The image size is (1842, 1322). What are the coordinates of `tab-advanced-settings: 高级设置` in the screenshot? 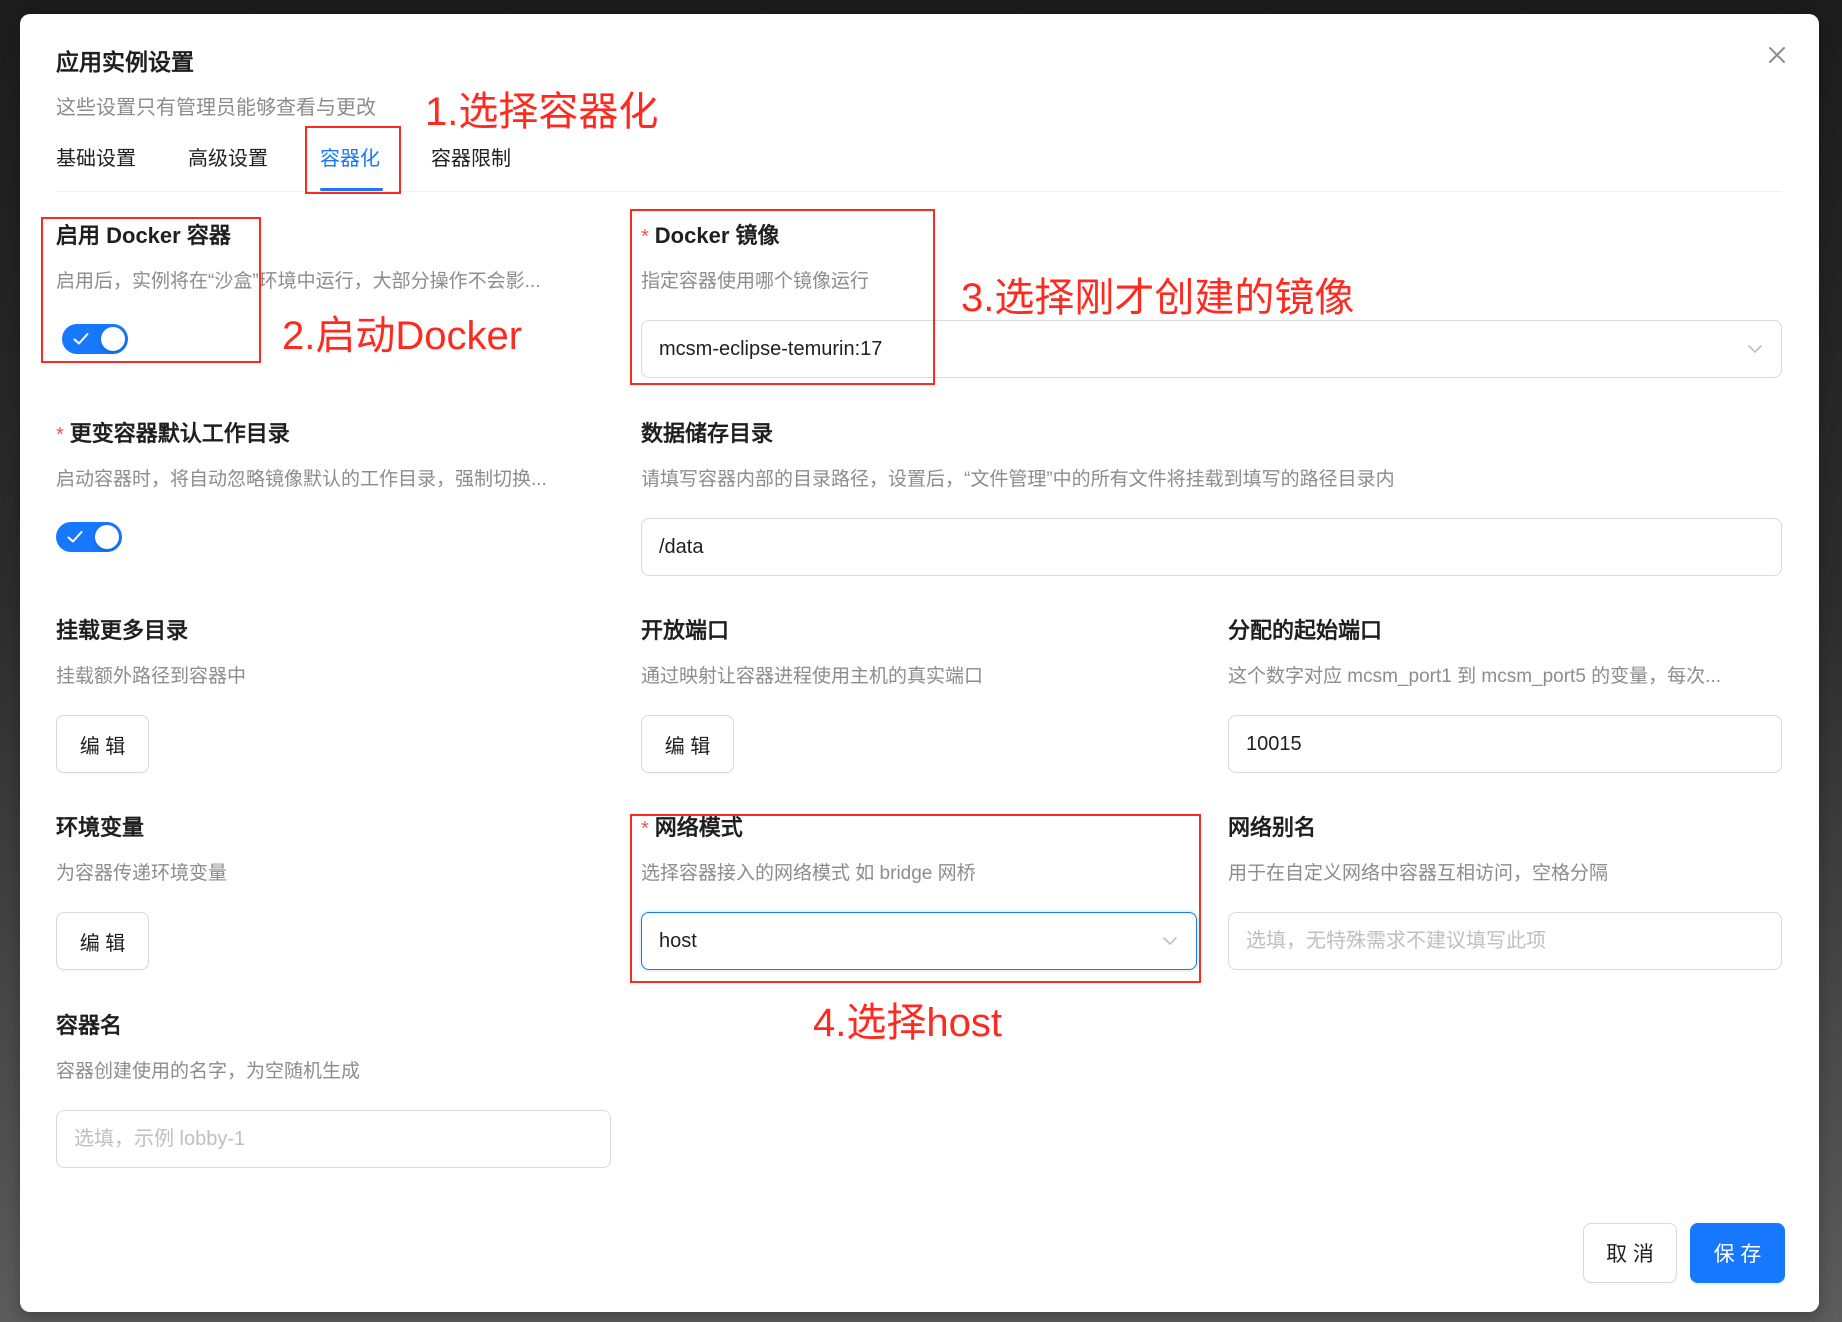 It's located at (228, 159).